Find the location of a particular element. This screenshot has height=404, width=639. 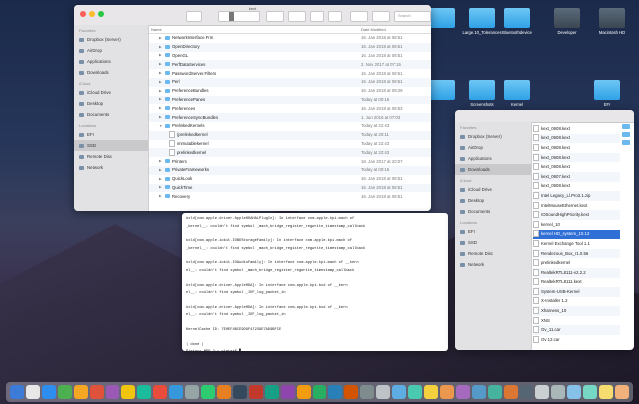

sidebar-item: Downloads is located at coordinates (111, 72).